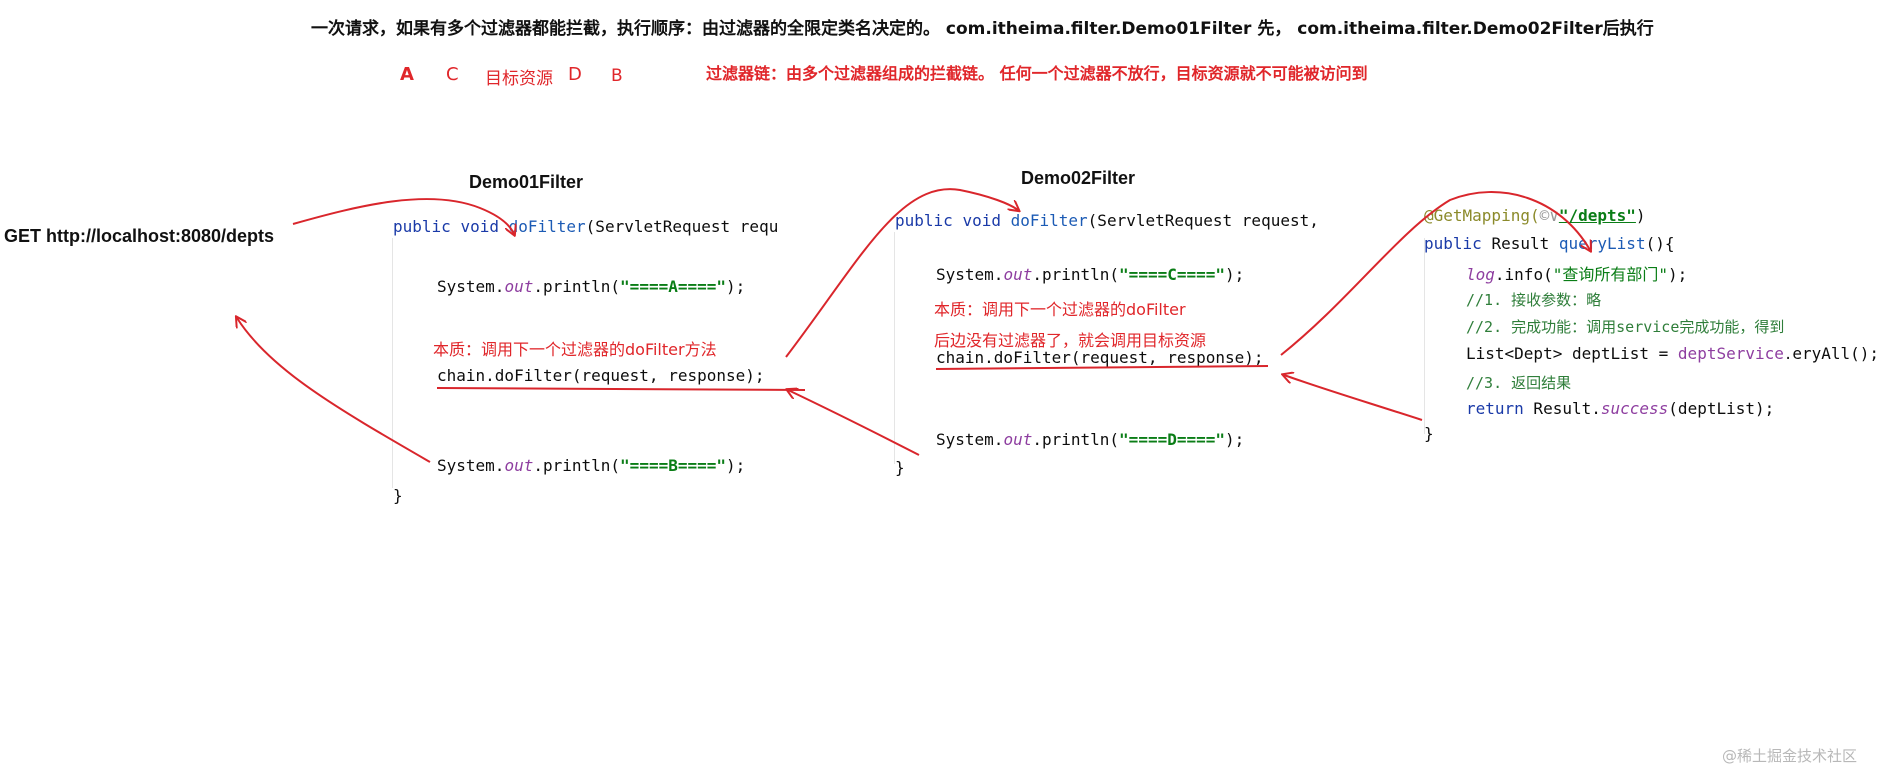 The image size is (1891, 772). I want to click on underline-filter2-chain, so click(1102, 367).